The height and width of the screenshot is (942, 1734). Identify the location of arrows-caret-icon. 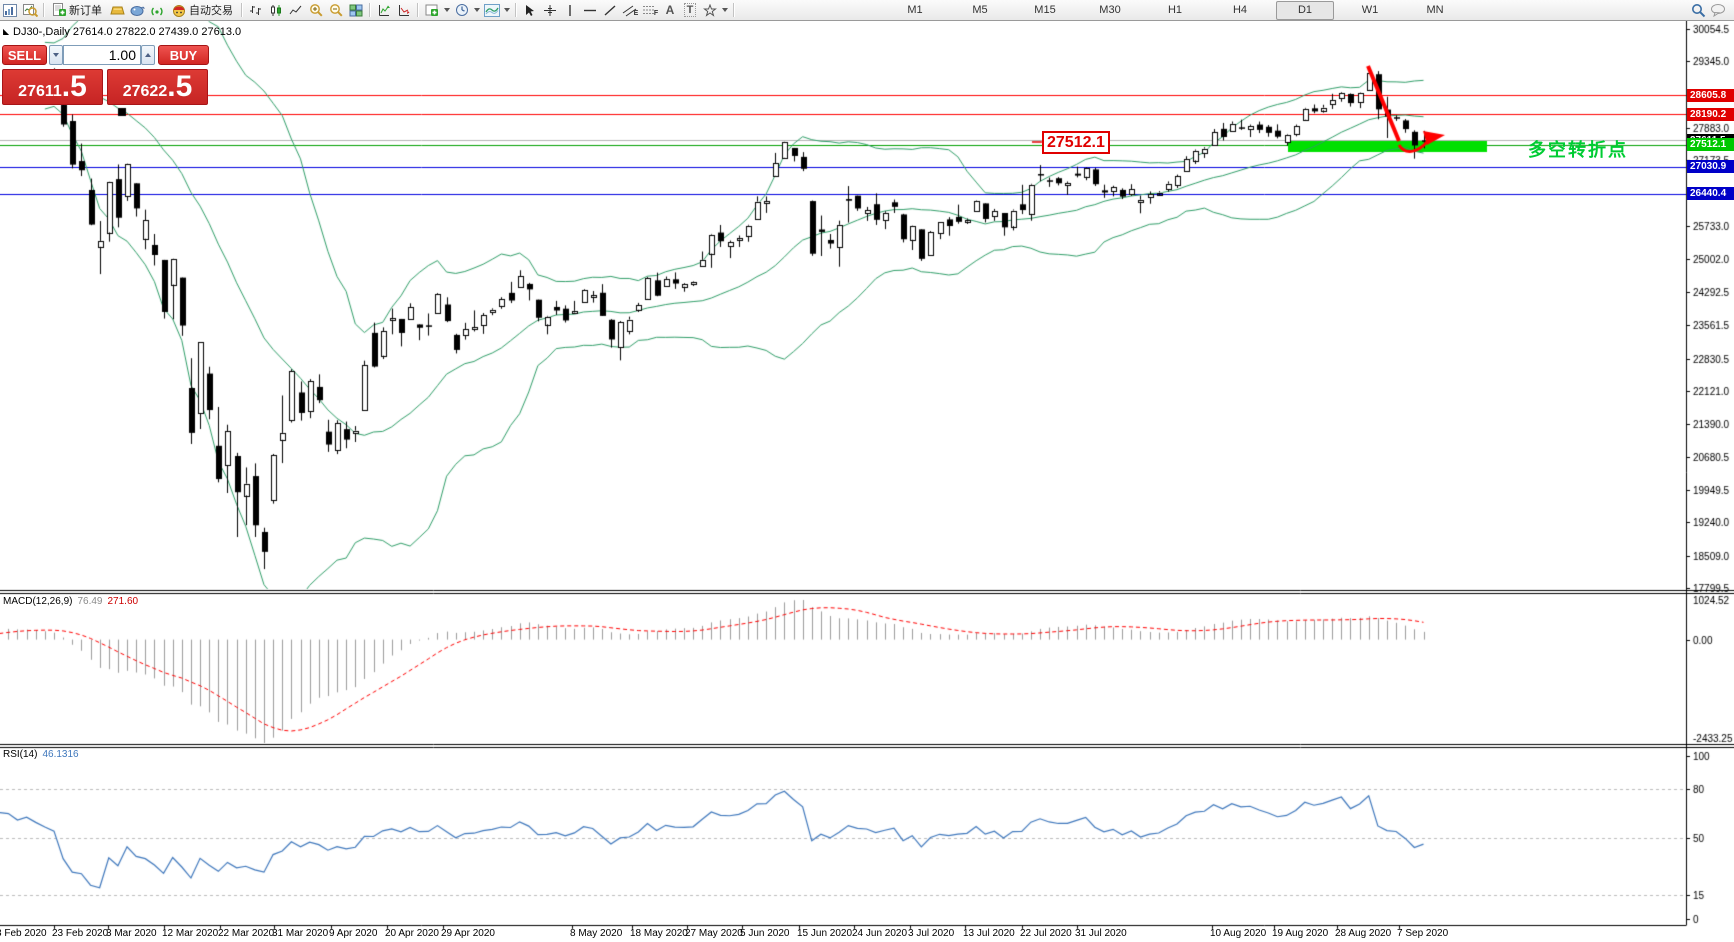
(725, 10).